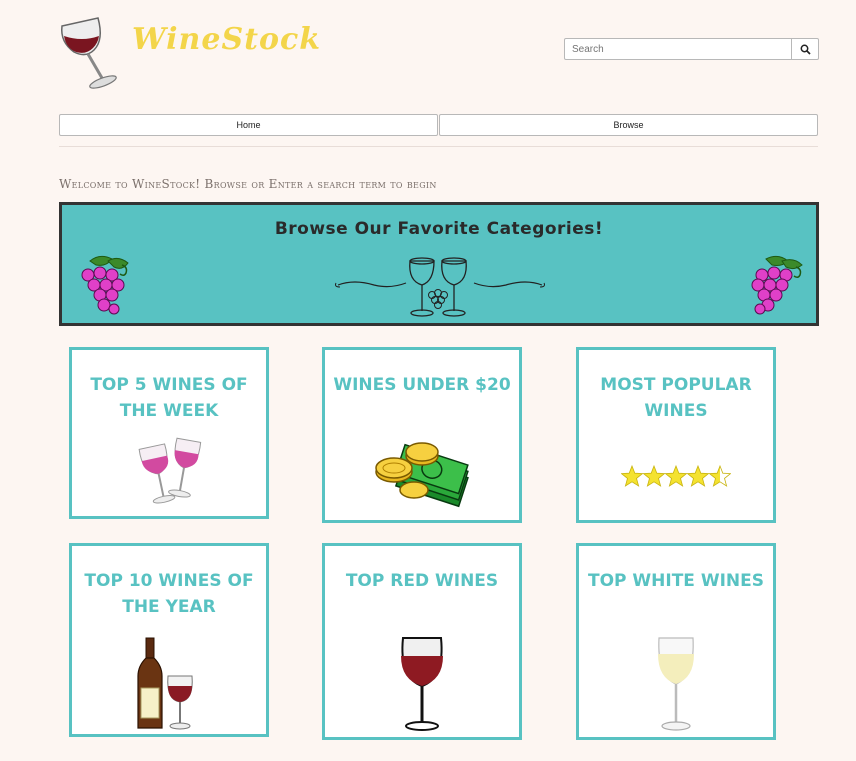  Describe the element at coordinates (676, 476) in the screenshot. I see `star-rating-icon` at that location.